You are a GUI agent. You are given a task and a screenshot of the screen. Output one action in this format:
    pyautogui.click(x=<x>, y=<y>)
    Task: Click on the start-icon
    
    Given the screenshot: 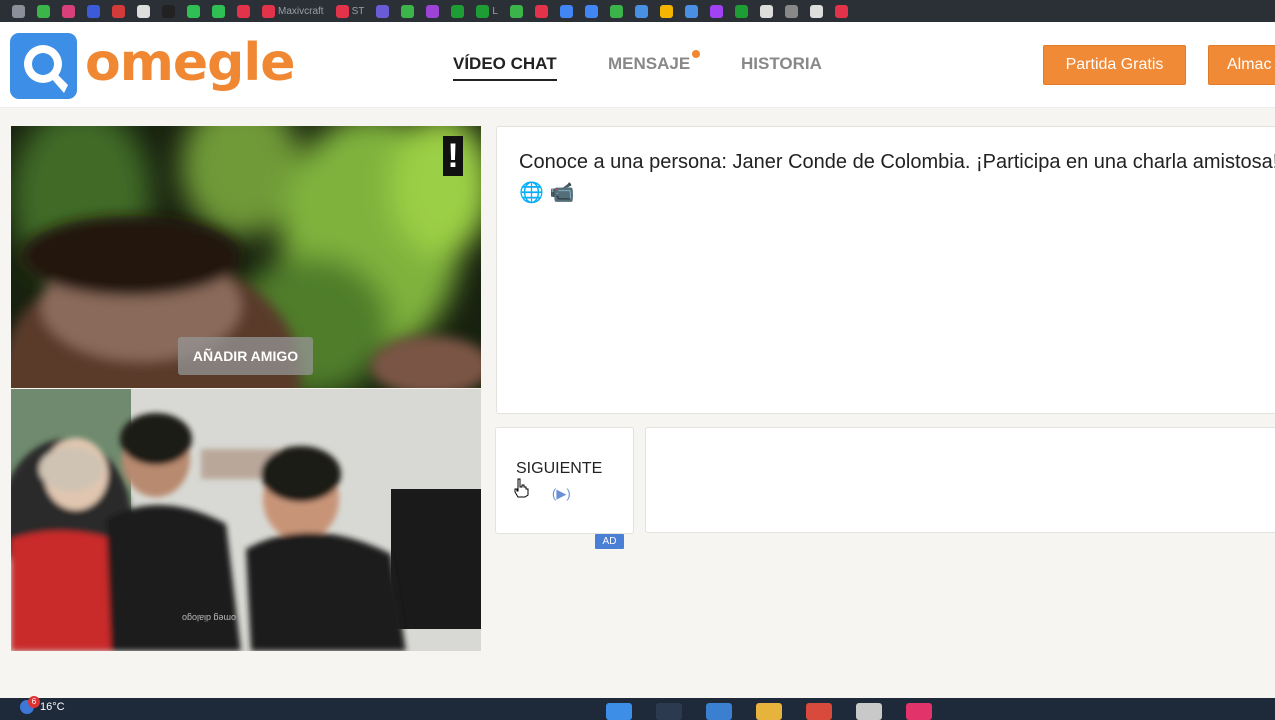 What is the action you would take?
    pyautogui.click(x=619, y=711)
    